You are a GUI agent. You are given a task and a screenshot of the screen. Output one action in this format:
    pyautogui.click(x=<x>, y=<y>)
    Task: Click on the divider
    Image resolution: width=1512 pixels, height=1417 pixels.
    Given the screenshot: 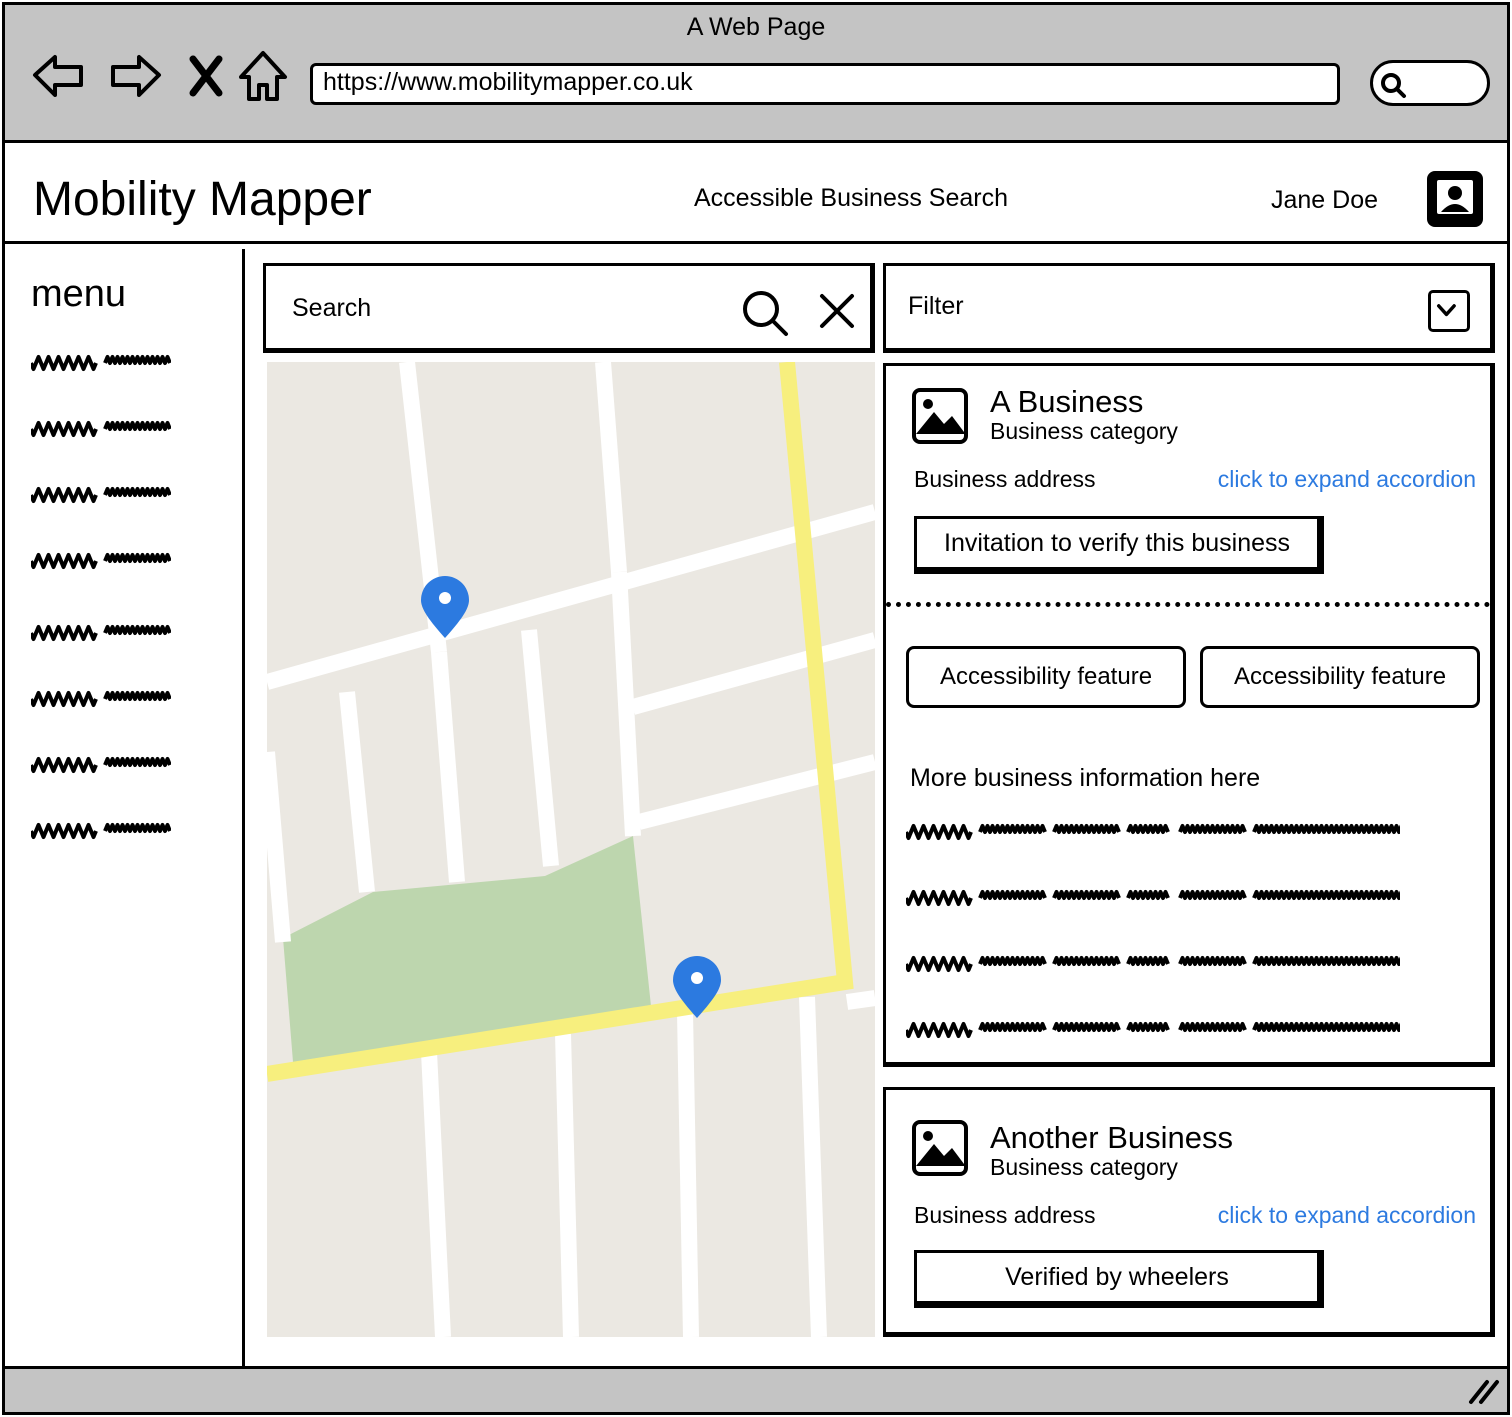 What is the action you would take?
    pyautogui.click(x=1188, y=604)
    